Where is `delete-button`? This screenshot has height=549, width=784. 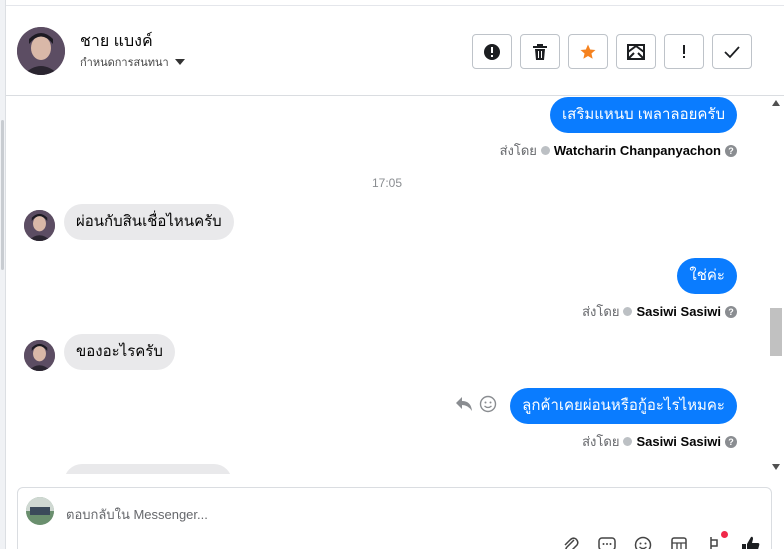
delete-button is located at coordinates (540, 51).